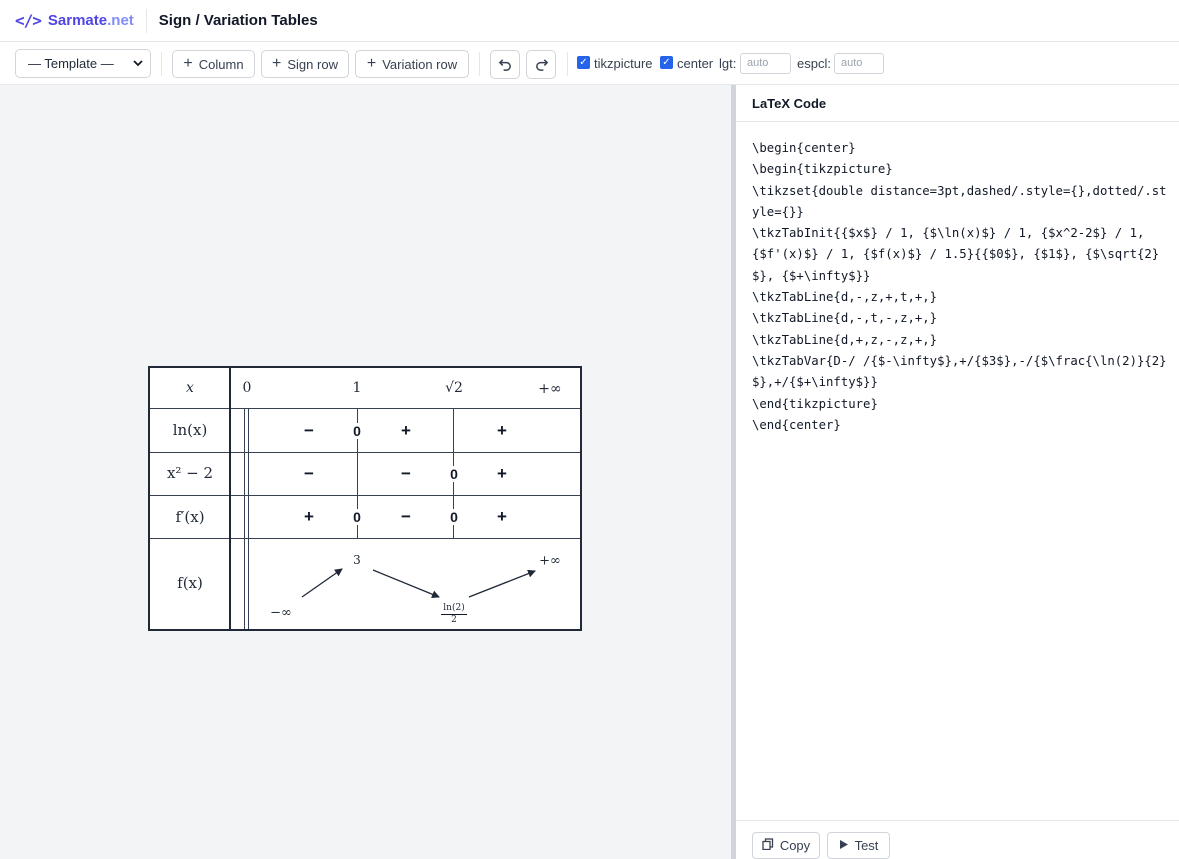 The image size is (1179, 859). Describe the element at coordinates (844, 846) in the screenshot. I see `play-icon` at that location.